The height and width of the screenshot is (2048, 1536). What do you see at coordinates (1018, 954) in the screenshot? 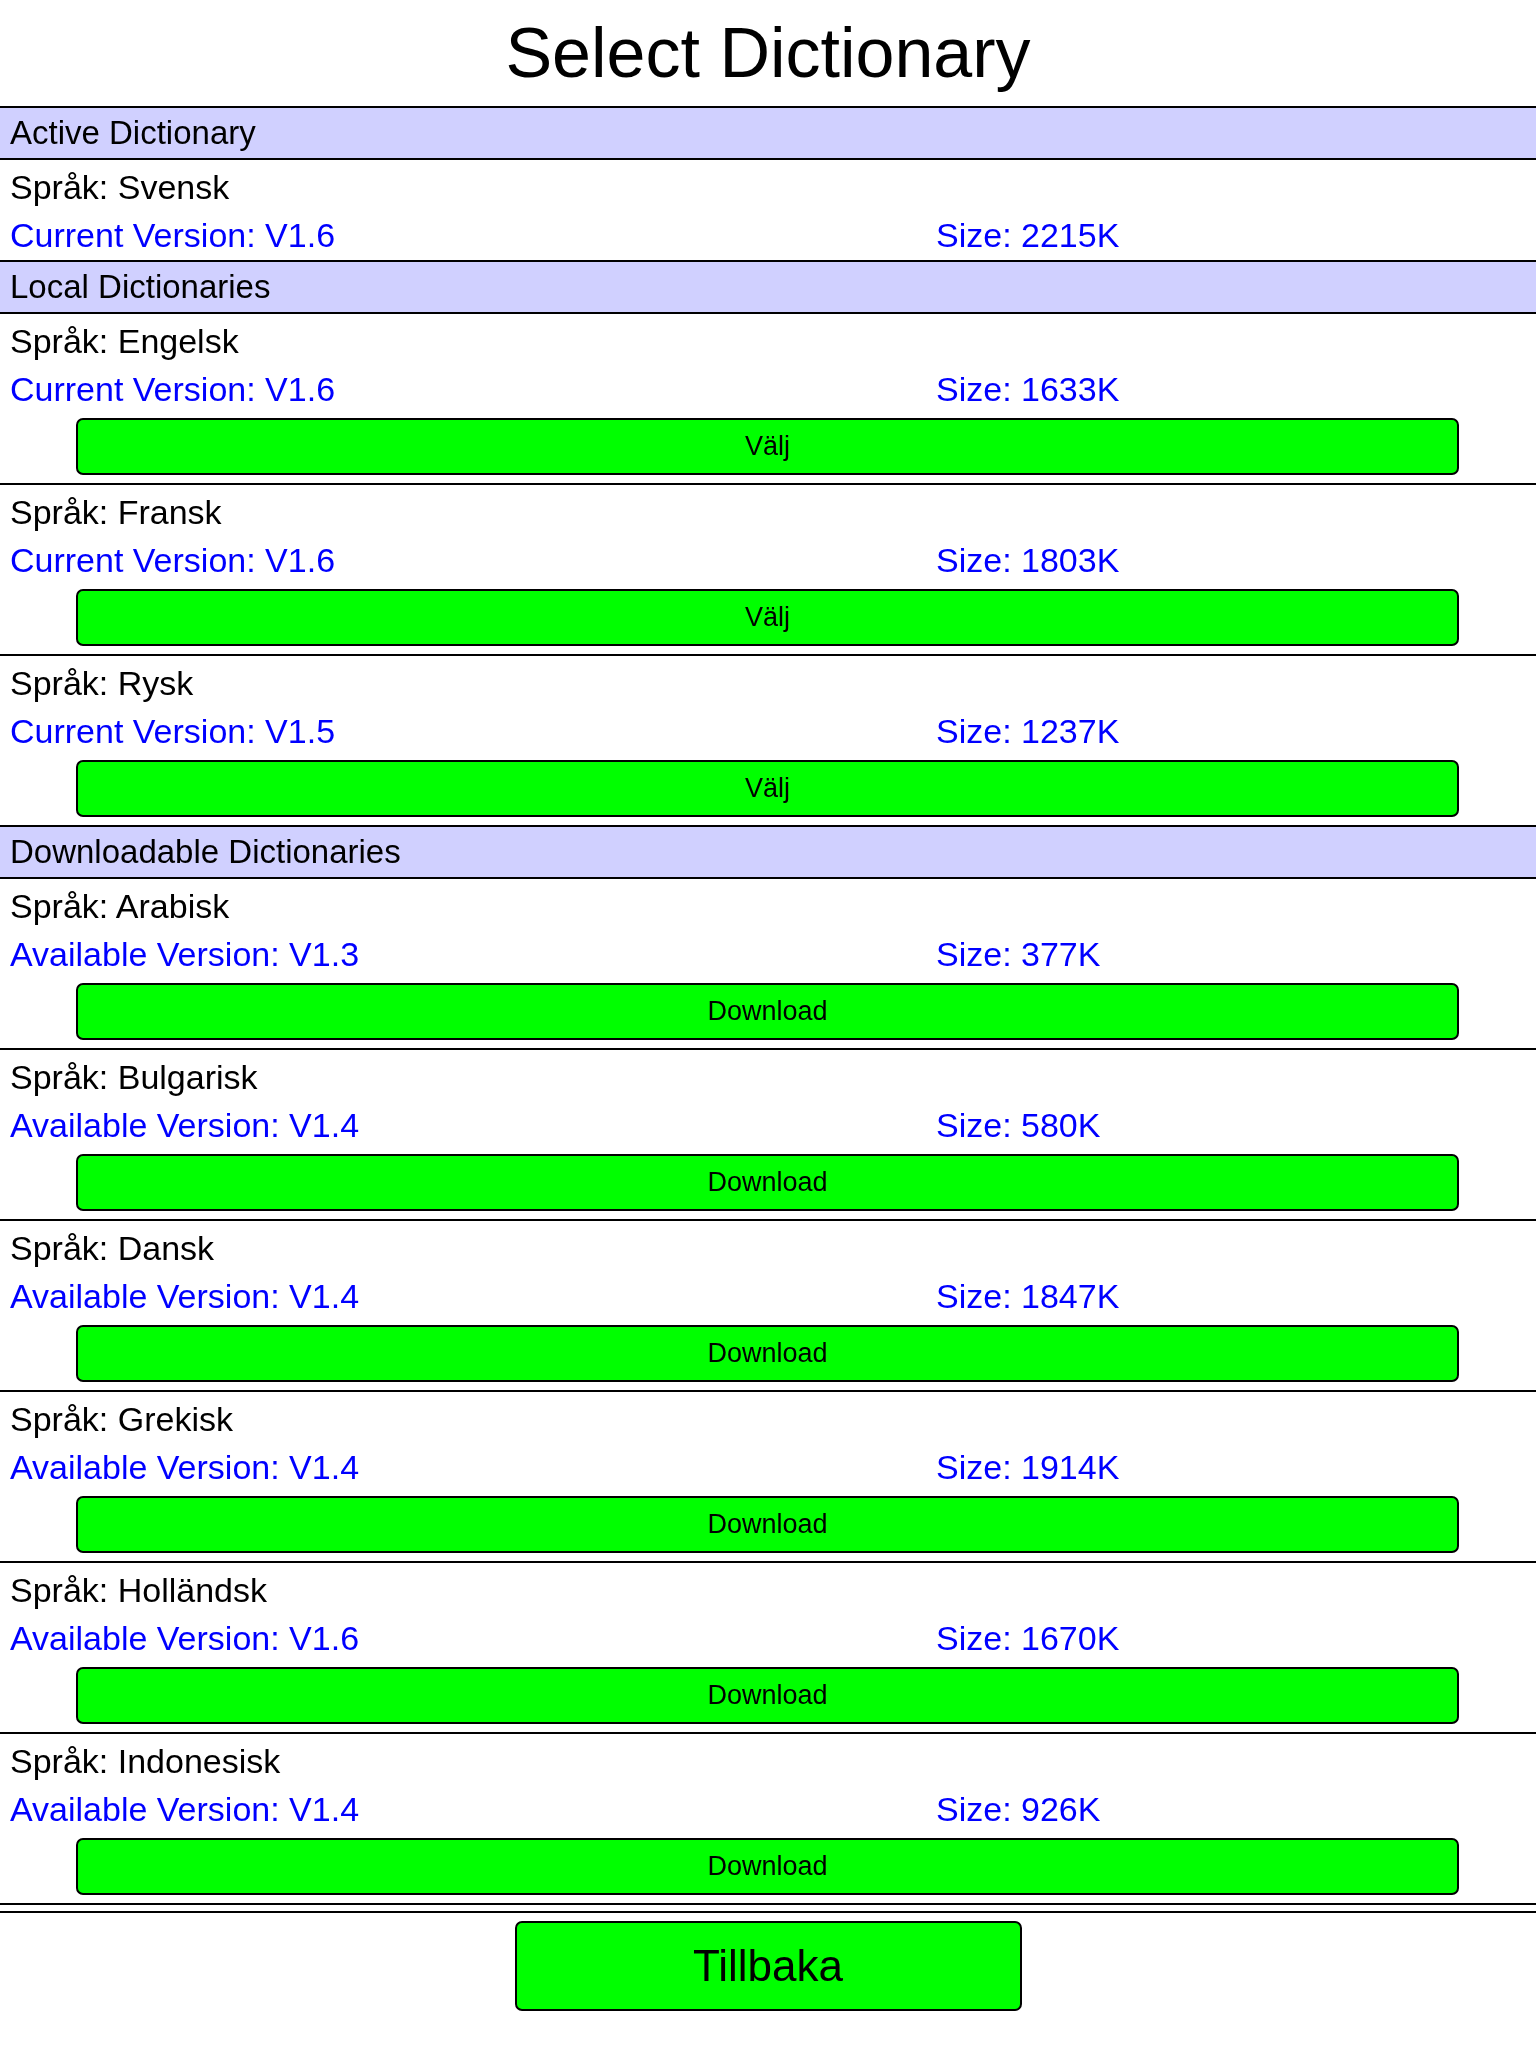
I see `size-label: Size: 377K` at bounding box center [1018, 954].